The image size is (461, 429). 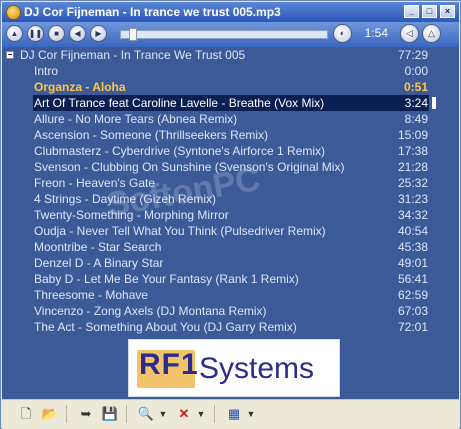 What do you see at coordinates (251, 414) in the screenshot?
I see `view-dropdown-icon: ▼` at bounding box center [251, 414].